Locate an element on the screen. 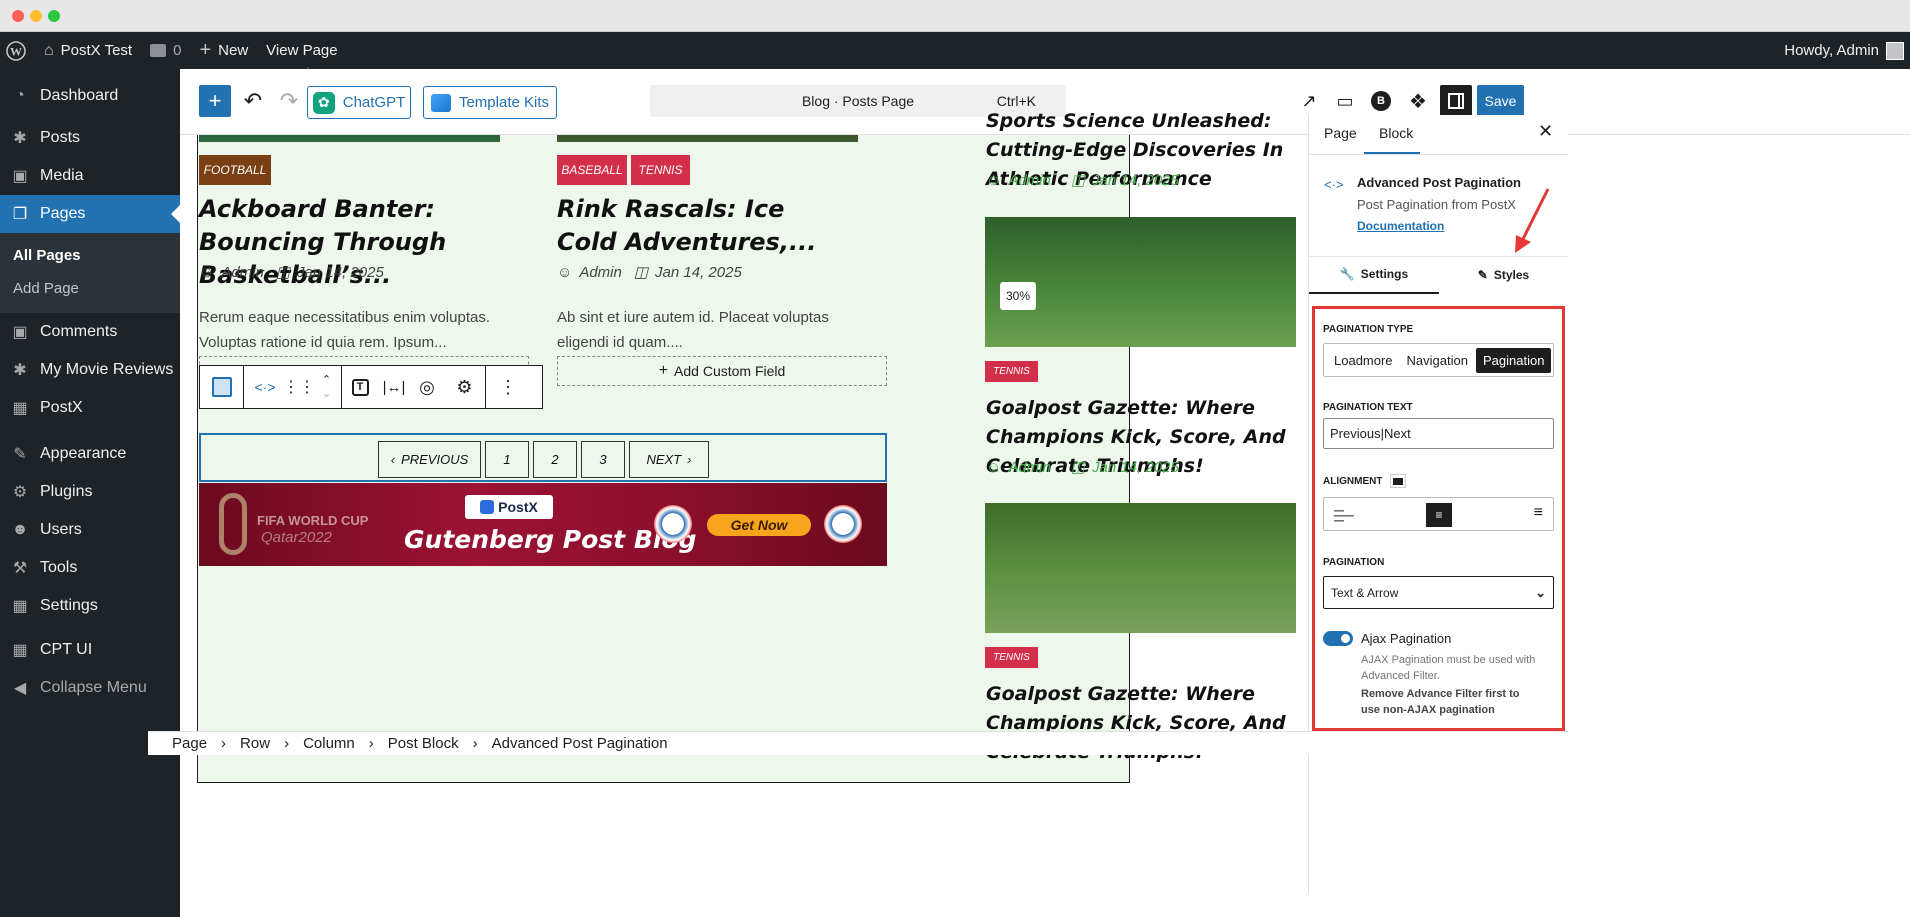  breadcrumb-page: Page is located at coordinates (189, 743).